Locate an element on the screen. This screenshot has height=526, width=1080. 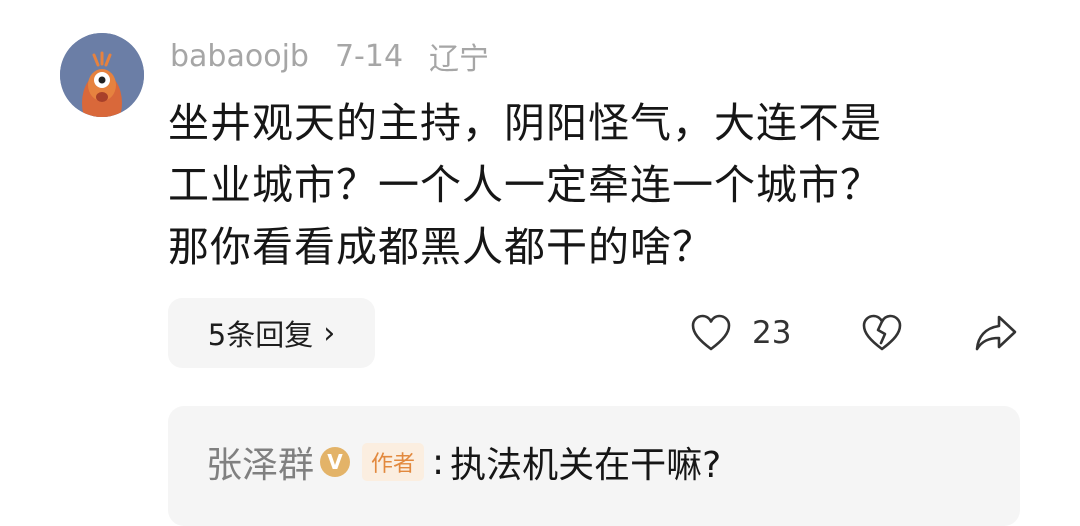
comment-line: 坐井观天的主持，阴阳怪气，大连不是 is located at coordinates (525, 123).